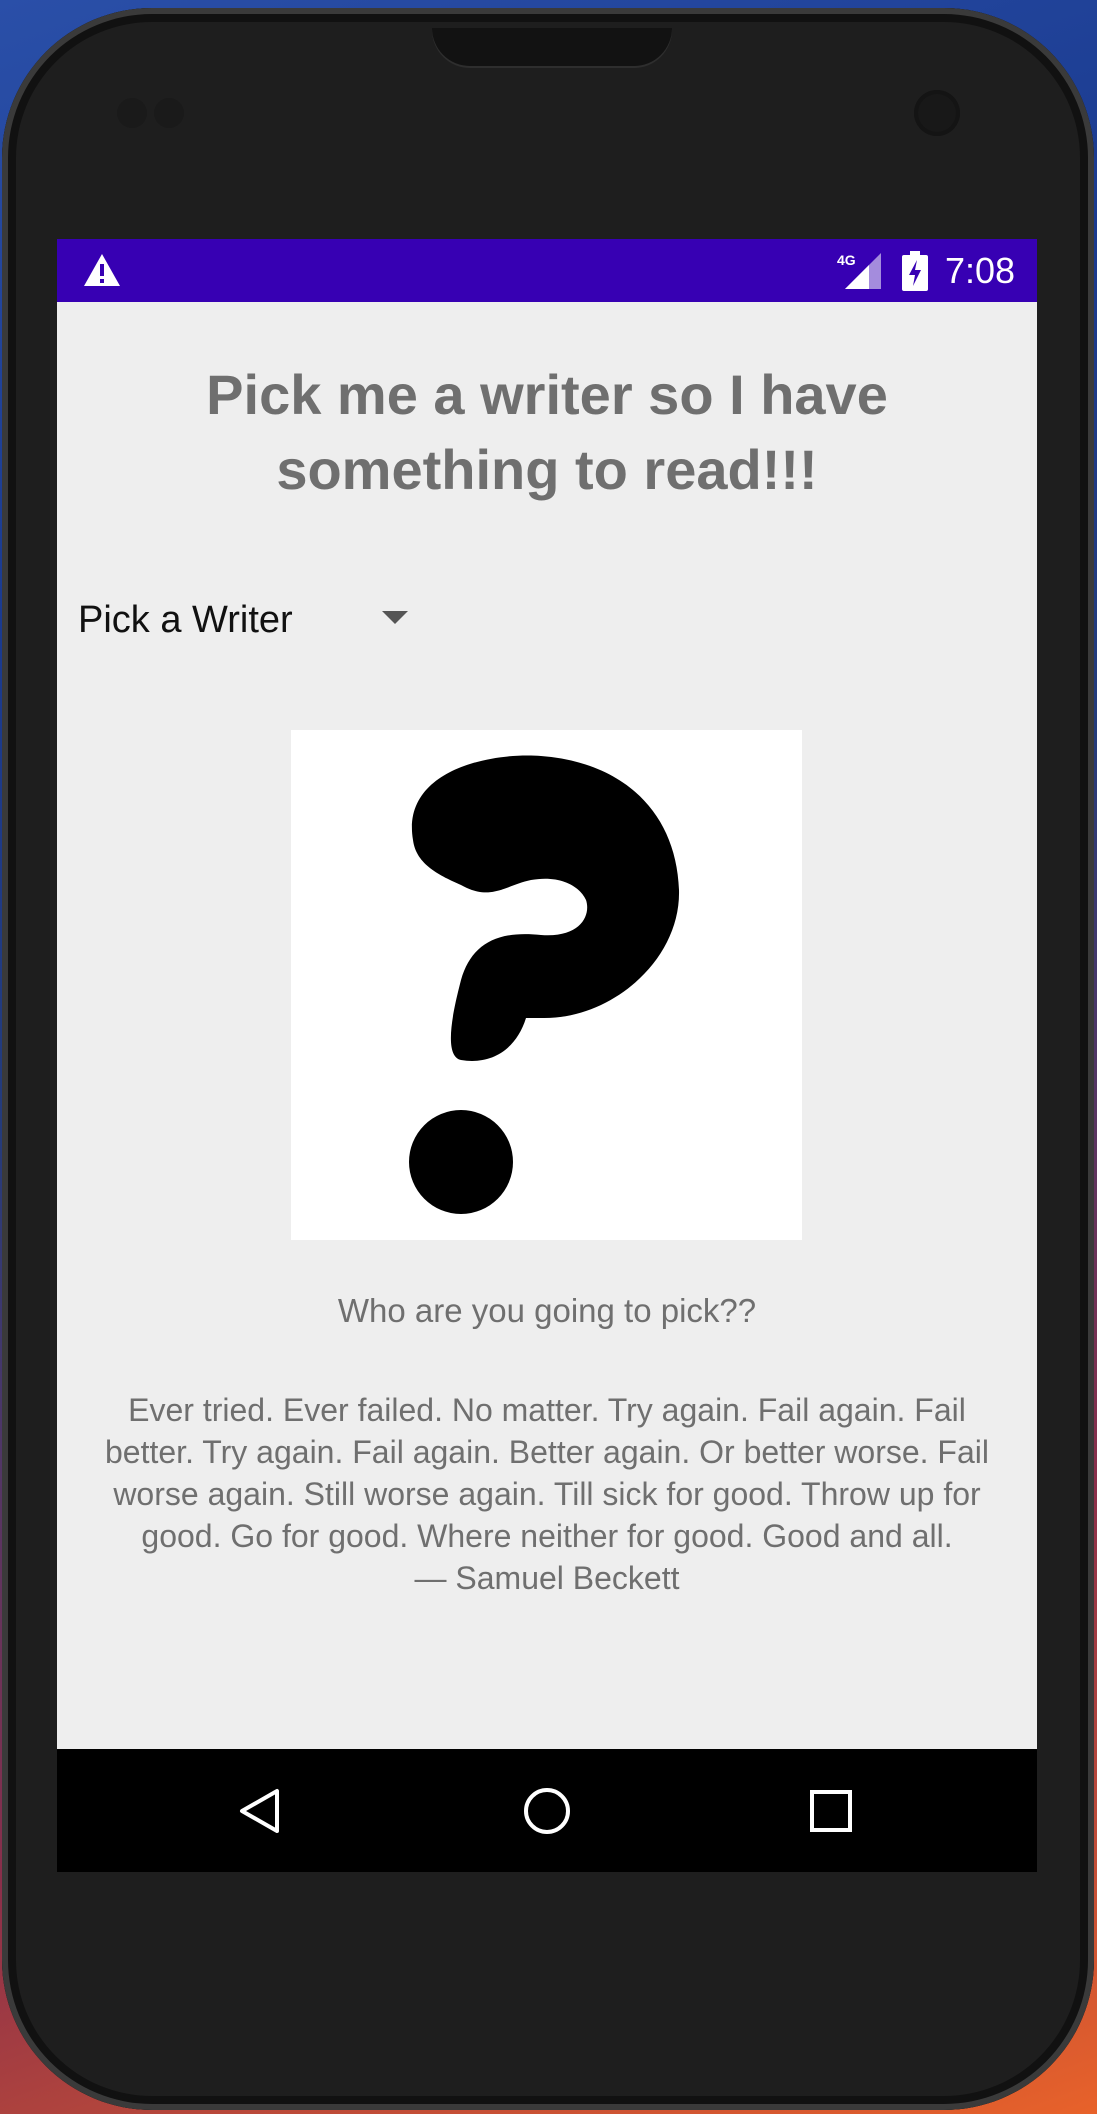 The width and height of the screenshot is (1097, 2114). I want to click on navigation-bar, so click(547, 1810).